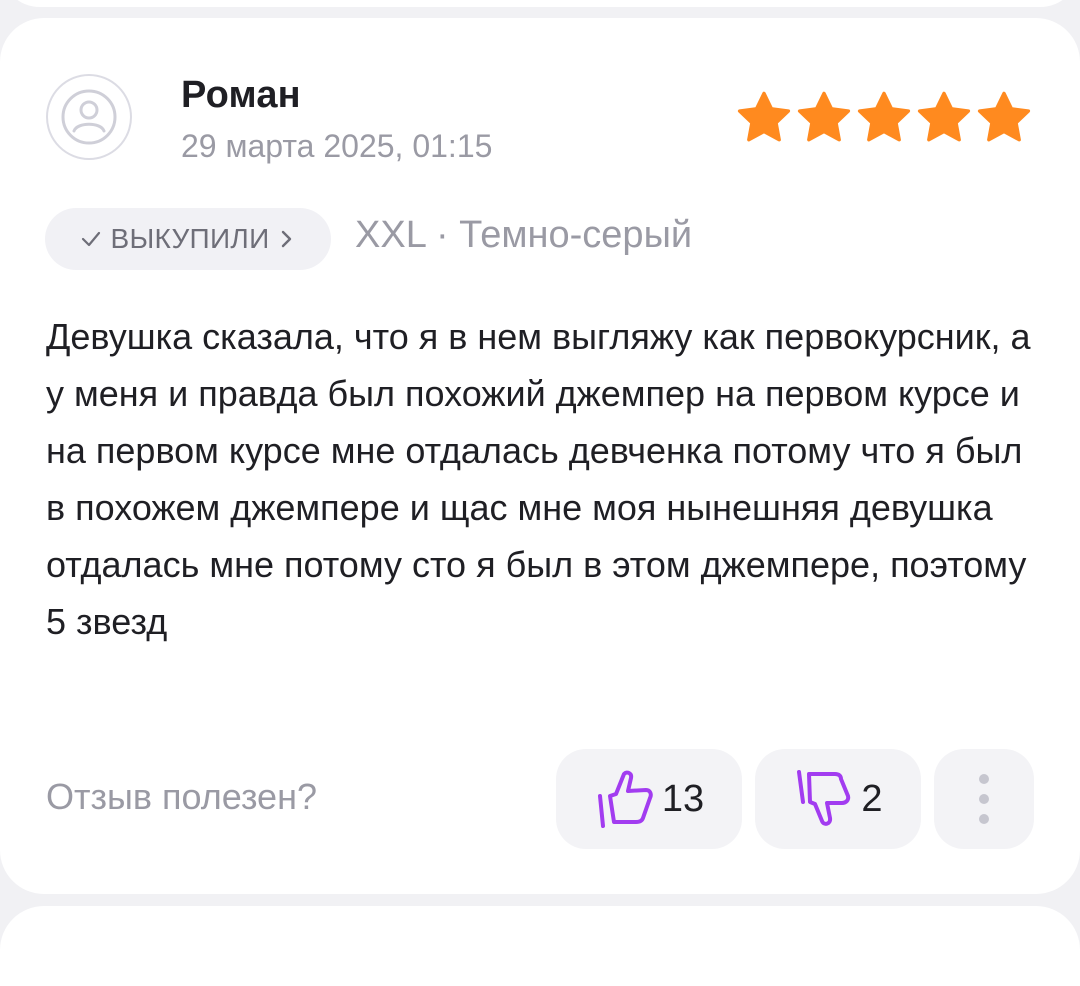 Image resolution: width=1080 pixels, height=986 pixels. What do you see at coordinates (286, 239) in the screenshot?
I see `chevron-right-icon` at bounding box center [286, 239].